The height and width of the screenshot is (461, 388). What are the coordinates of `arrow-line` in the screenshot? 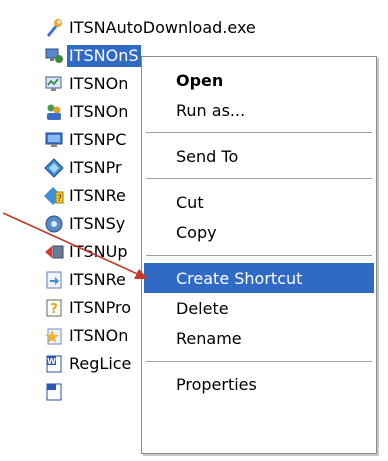 It's located at (72, 244).